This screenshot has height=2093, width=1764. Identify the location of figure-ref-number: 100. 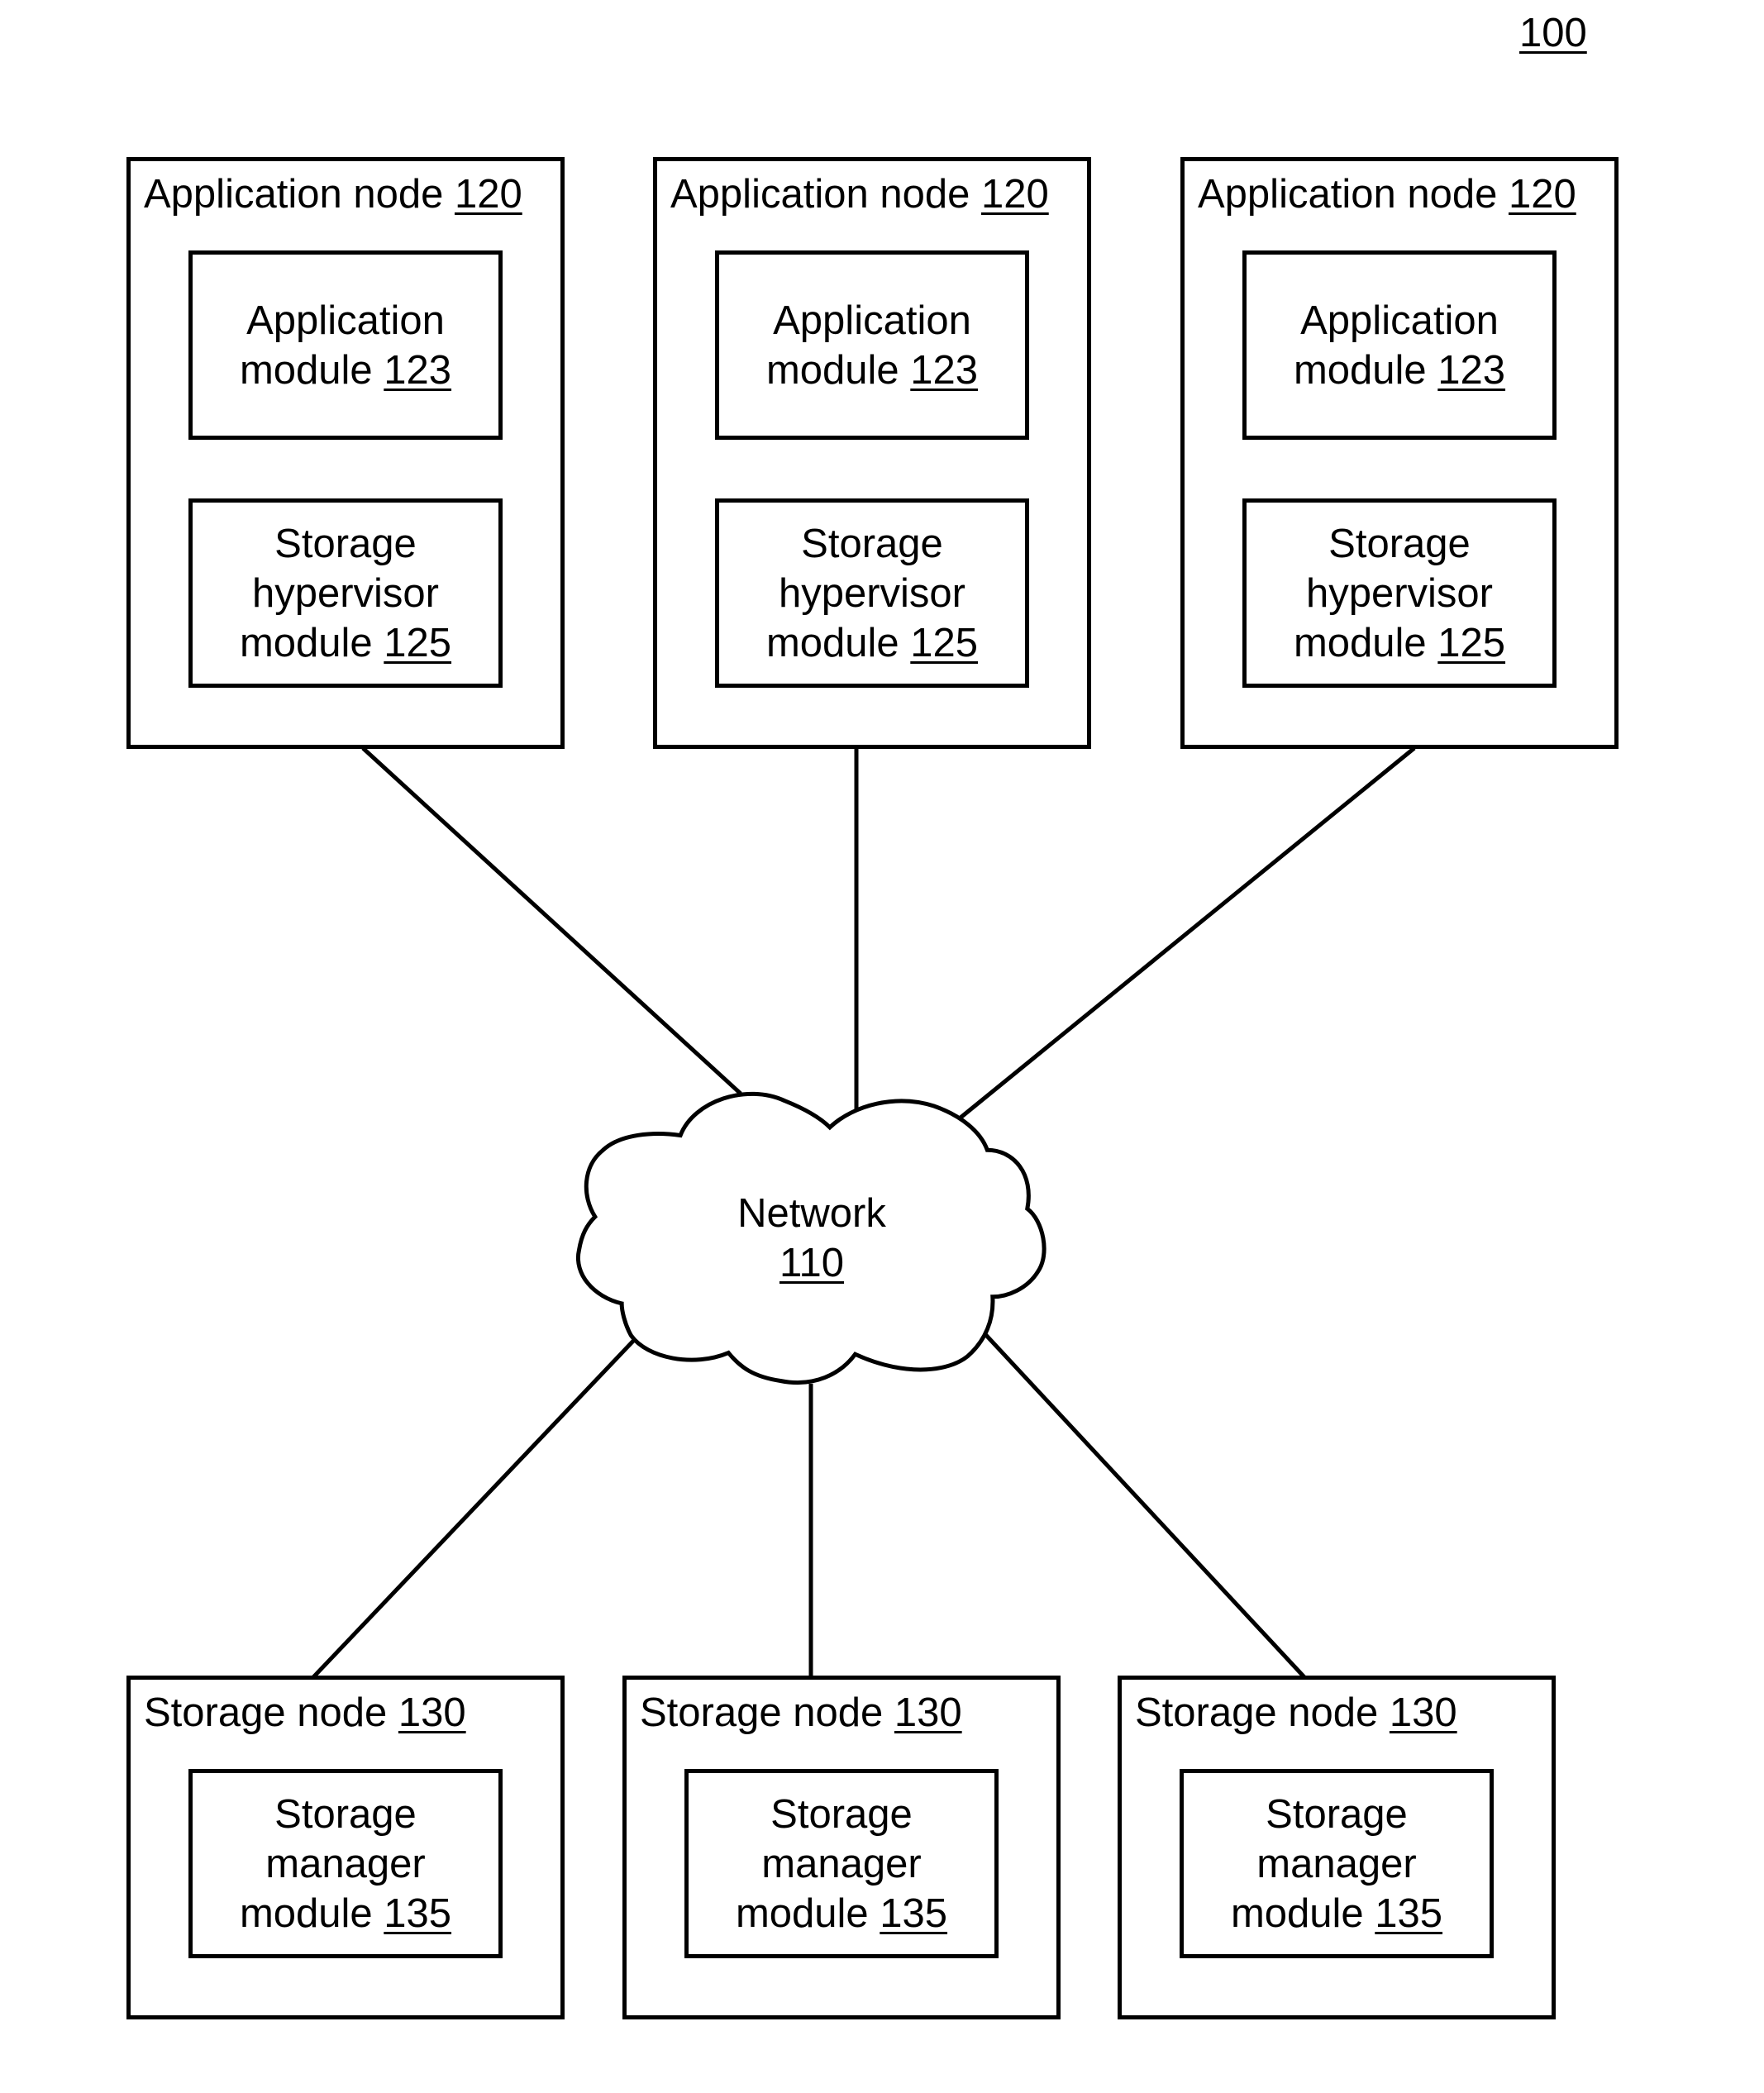
(1553, 33).